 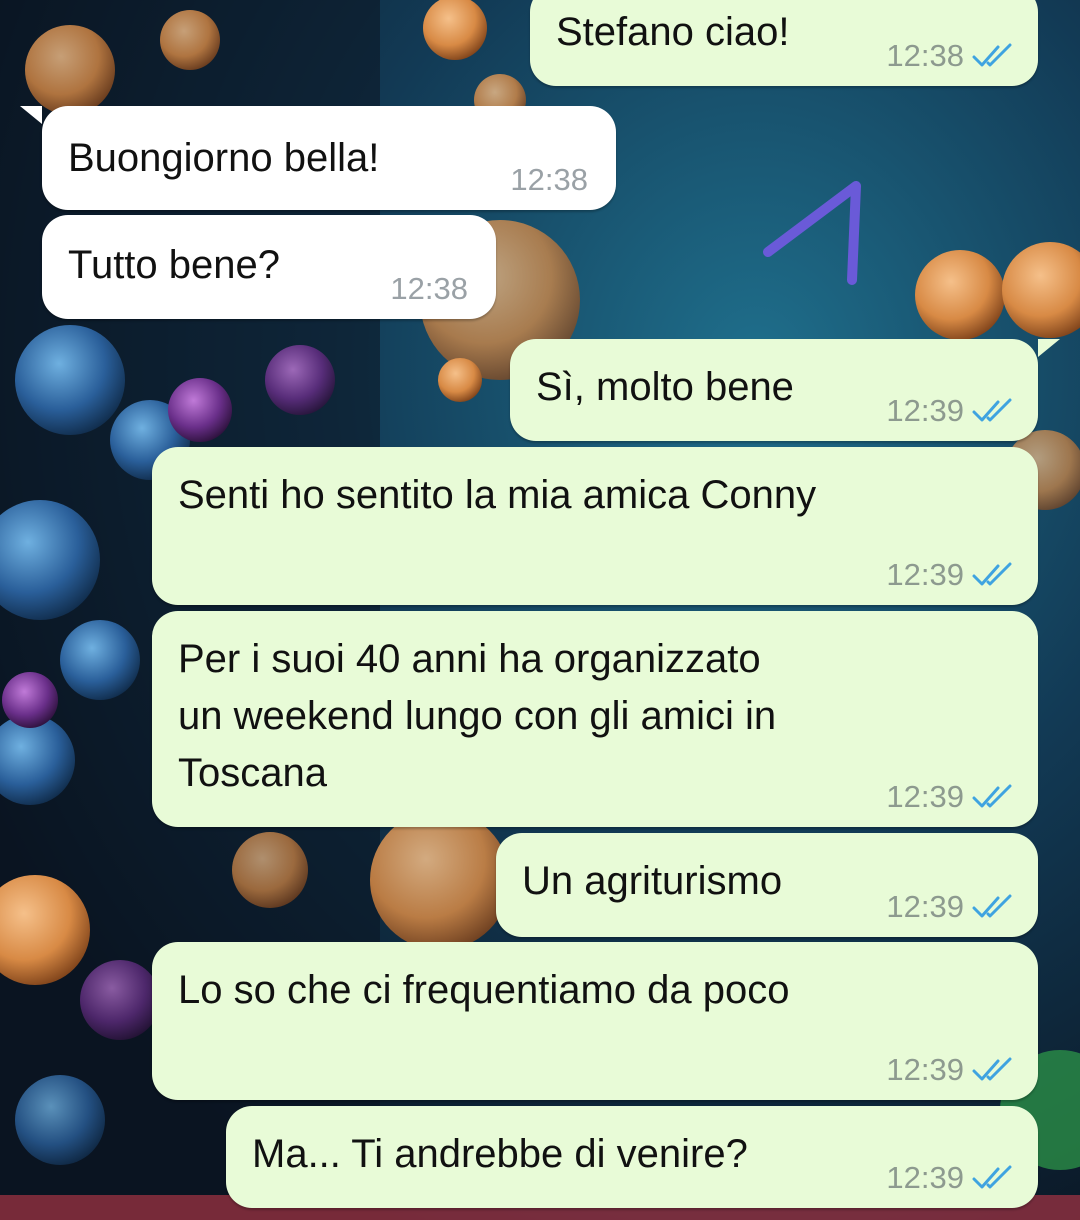 I want to click on message-bubble-incoming: Tutto bene? 12:38, so click(x=269, y=267).